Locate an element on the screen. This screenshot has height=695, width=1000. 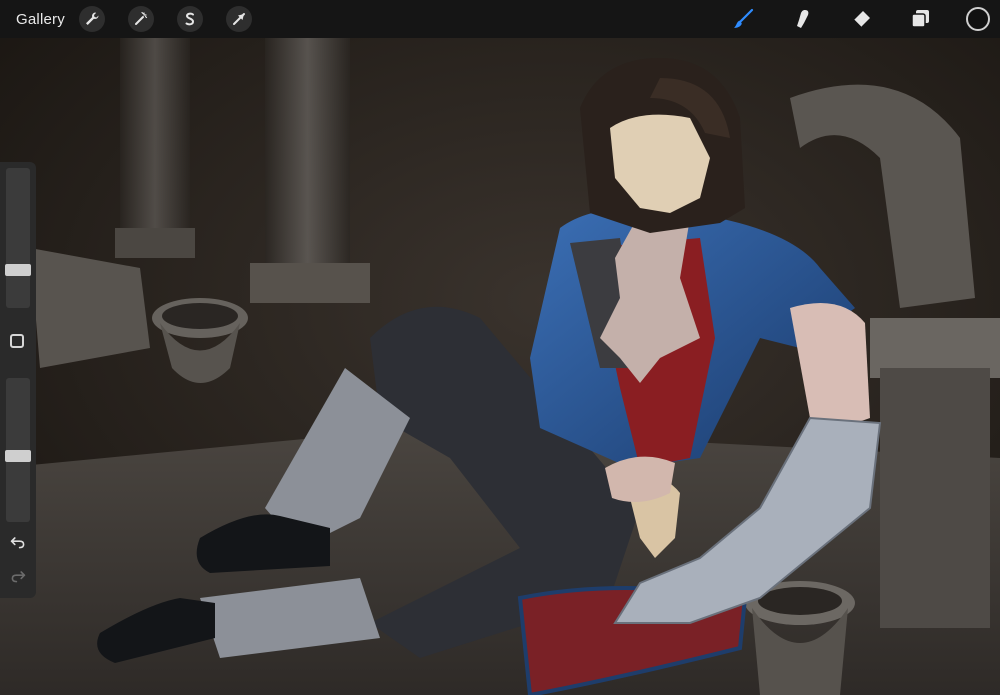
redo-button is located at coordinates (18, 576).